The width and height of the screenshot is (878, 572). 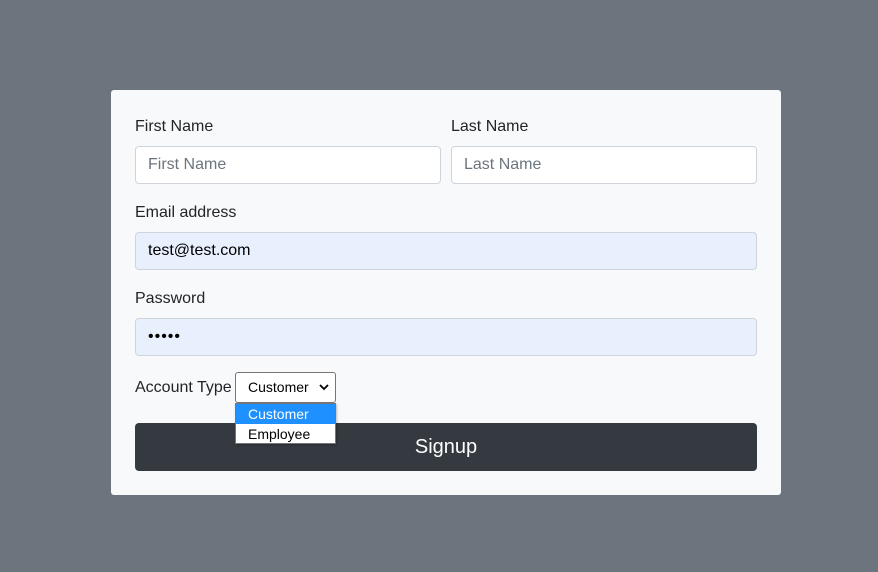 What do you see at coordinates (165, 336) in the screenshot?
I see `password-masked-value: •••••` at bounding box center [165, 336].